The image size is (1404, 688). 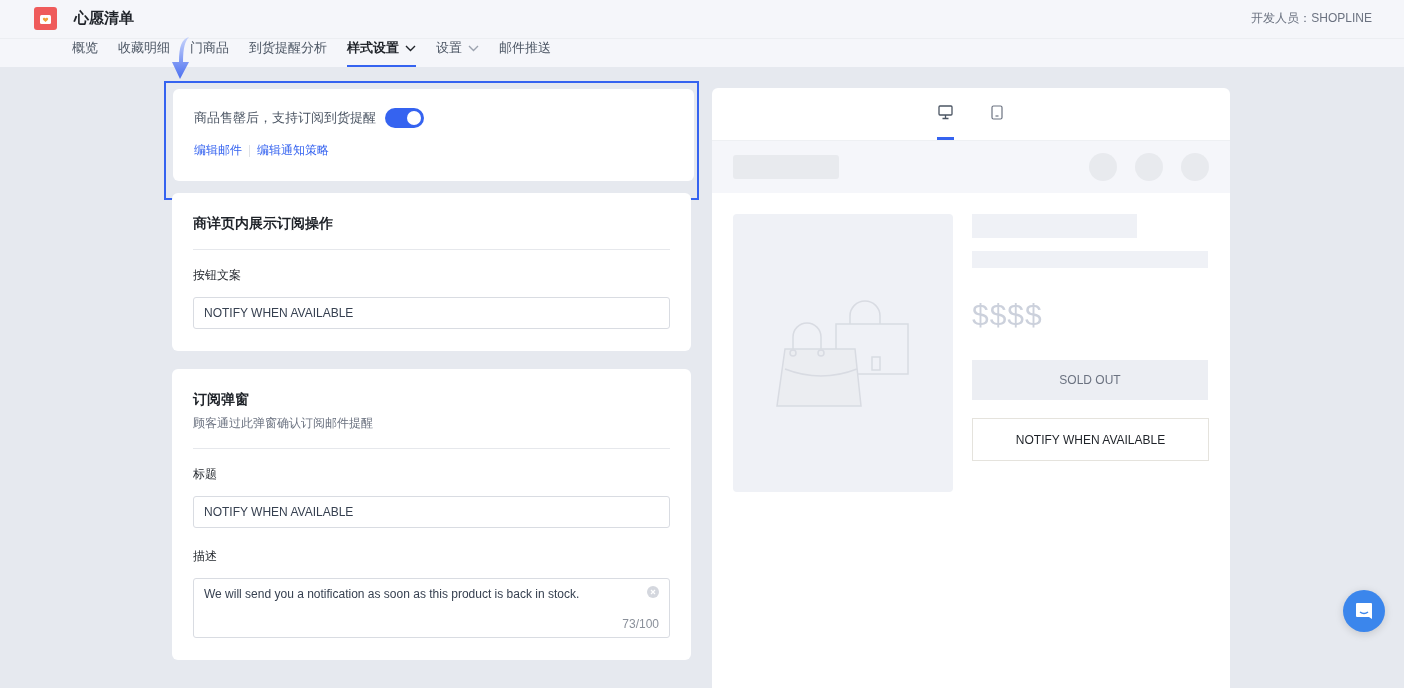 What do you see at coordinates (293, 150) in the screenshot?
I see `edit-link: 编辑通知策略` at bounding box center [293, 150].